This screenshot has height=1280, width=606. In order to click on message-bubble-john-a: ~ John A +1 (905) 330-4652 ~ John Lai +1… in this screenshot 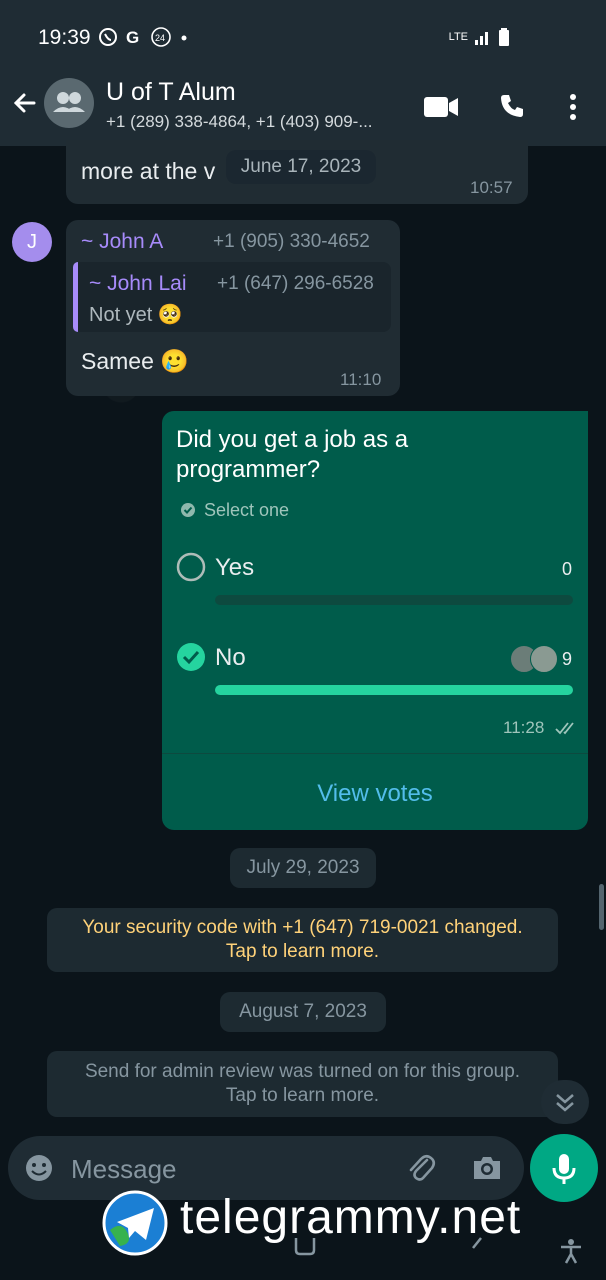, I will do `click(233, 308)`.